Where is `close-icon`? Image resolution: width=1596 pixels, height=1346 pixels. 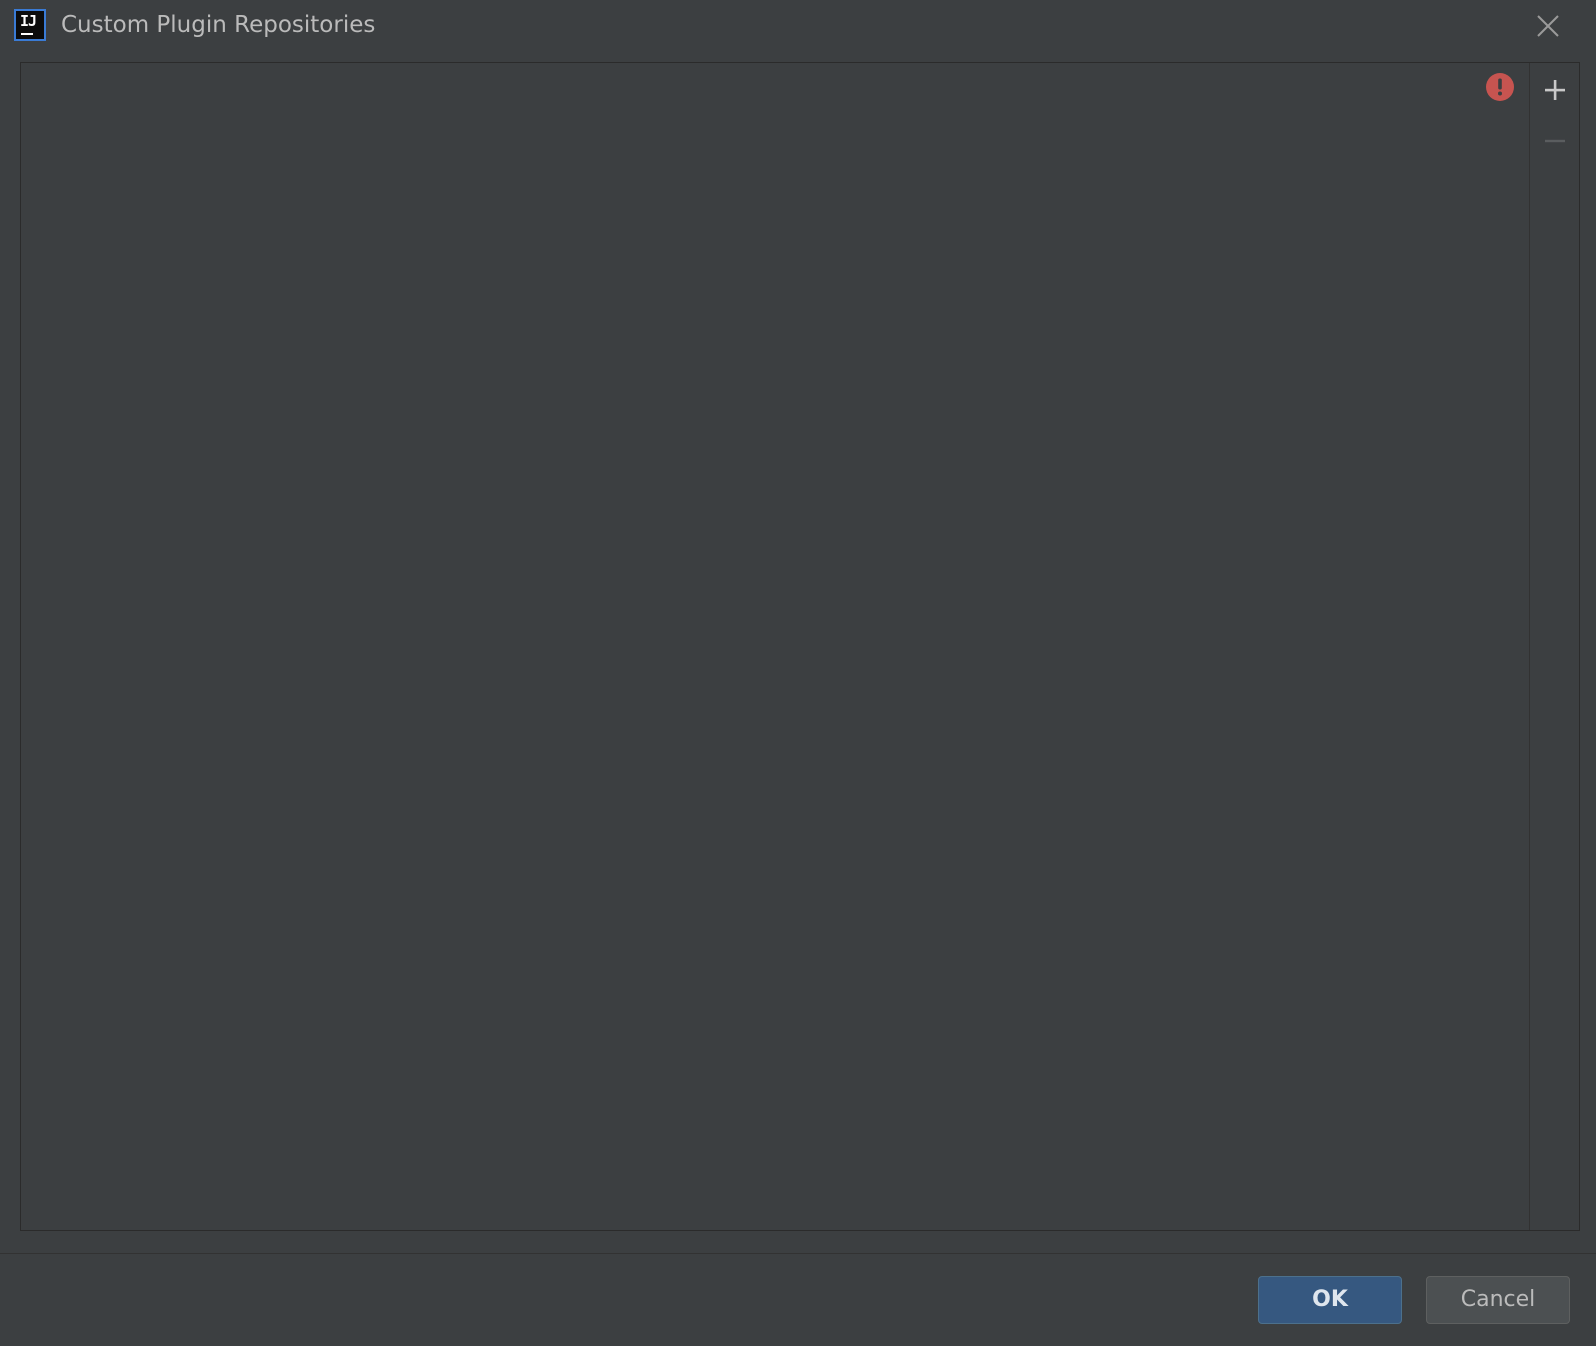 close-icon is located at coordinates (1548, 26).